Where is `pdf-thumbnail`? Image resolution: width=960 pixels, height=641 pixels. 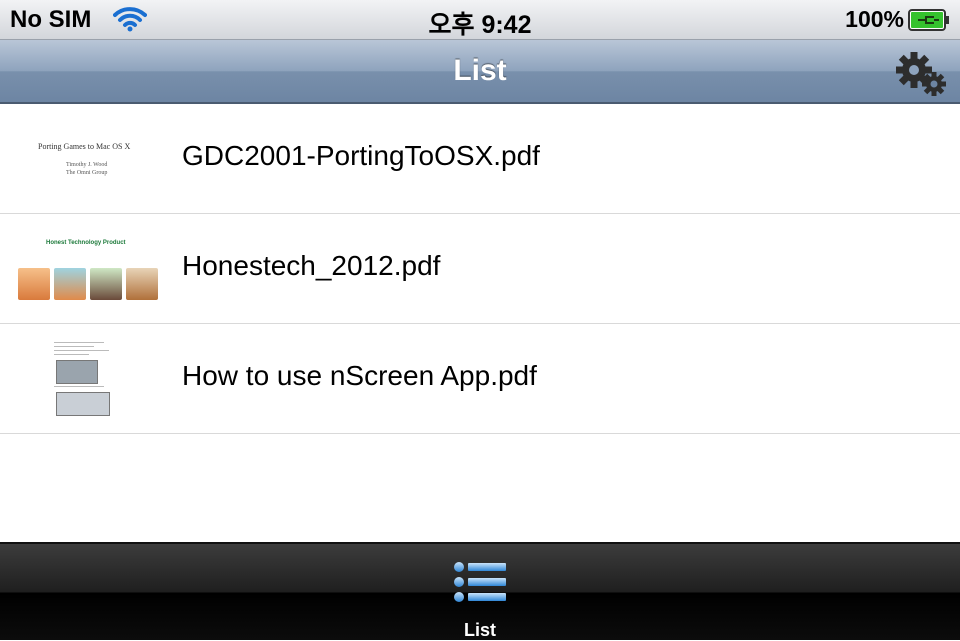 pdf-thumbnail is located at coordinates (90, 380).